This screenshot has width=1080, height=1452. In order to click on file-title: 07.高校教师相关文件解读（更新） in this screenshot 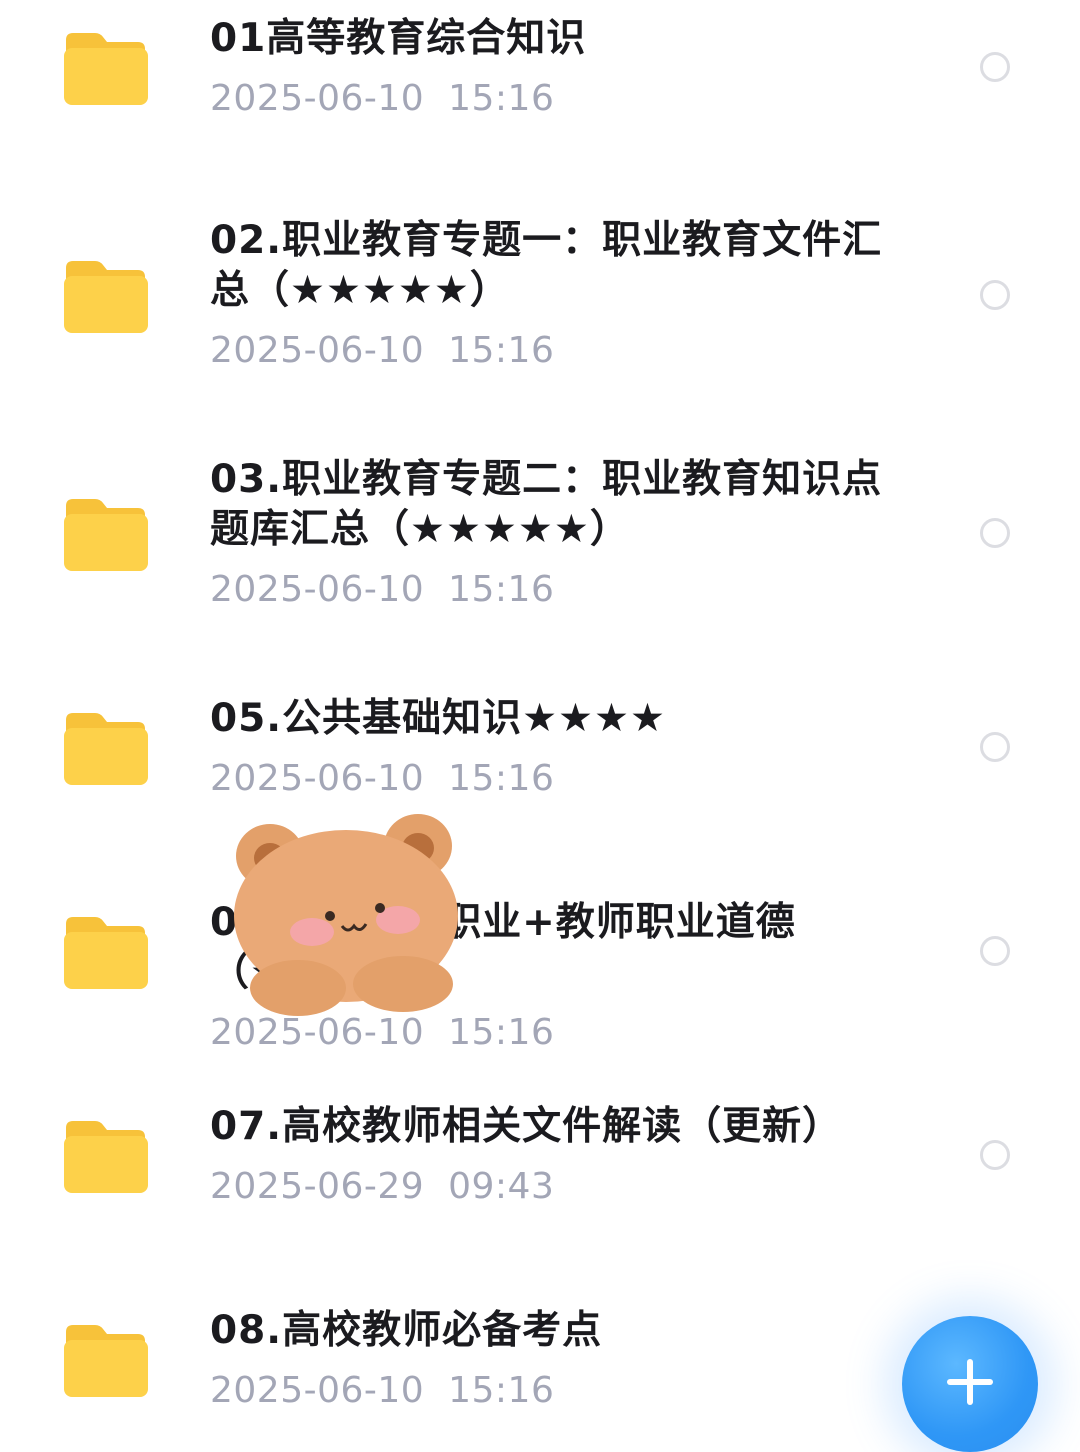, I will do `click(526, 1126)`.